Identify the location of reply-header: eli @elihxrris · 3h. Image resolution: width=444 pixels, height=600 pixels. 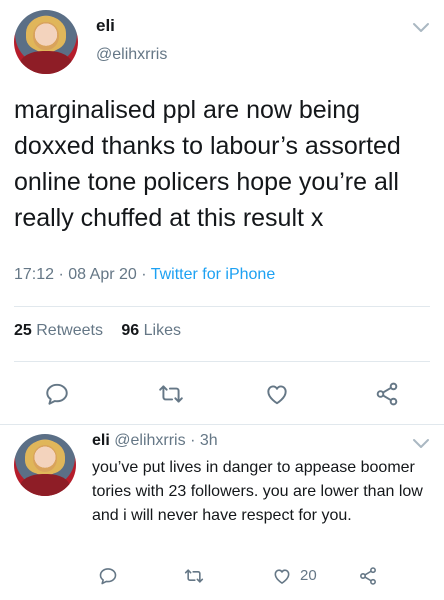
(155, 441).